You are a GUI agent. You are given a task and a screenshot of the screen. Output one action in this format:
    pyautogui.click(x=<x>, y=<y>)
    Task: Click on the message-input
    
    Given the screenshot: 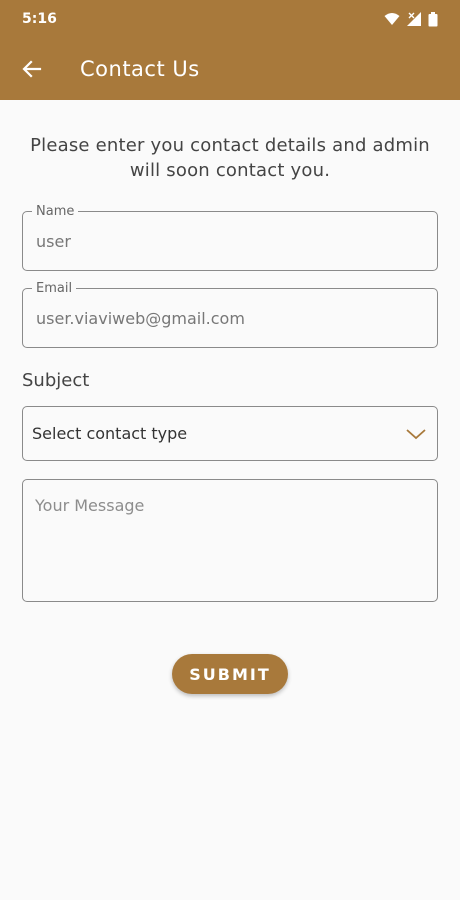 What is the action you would take?
    pyautogui.click(x=230, y=543)
    